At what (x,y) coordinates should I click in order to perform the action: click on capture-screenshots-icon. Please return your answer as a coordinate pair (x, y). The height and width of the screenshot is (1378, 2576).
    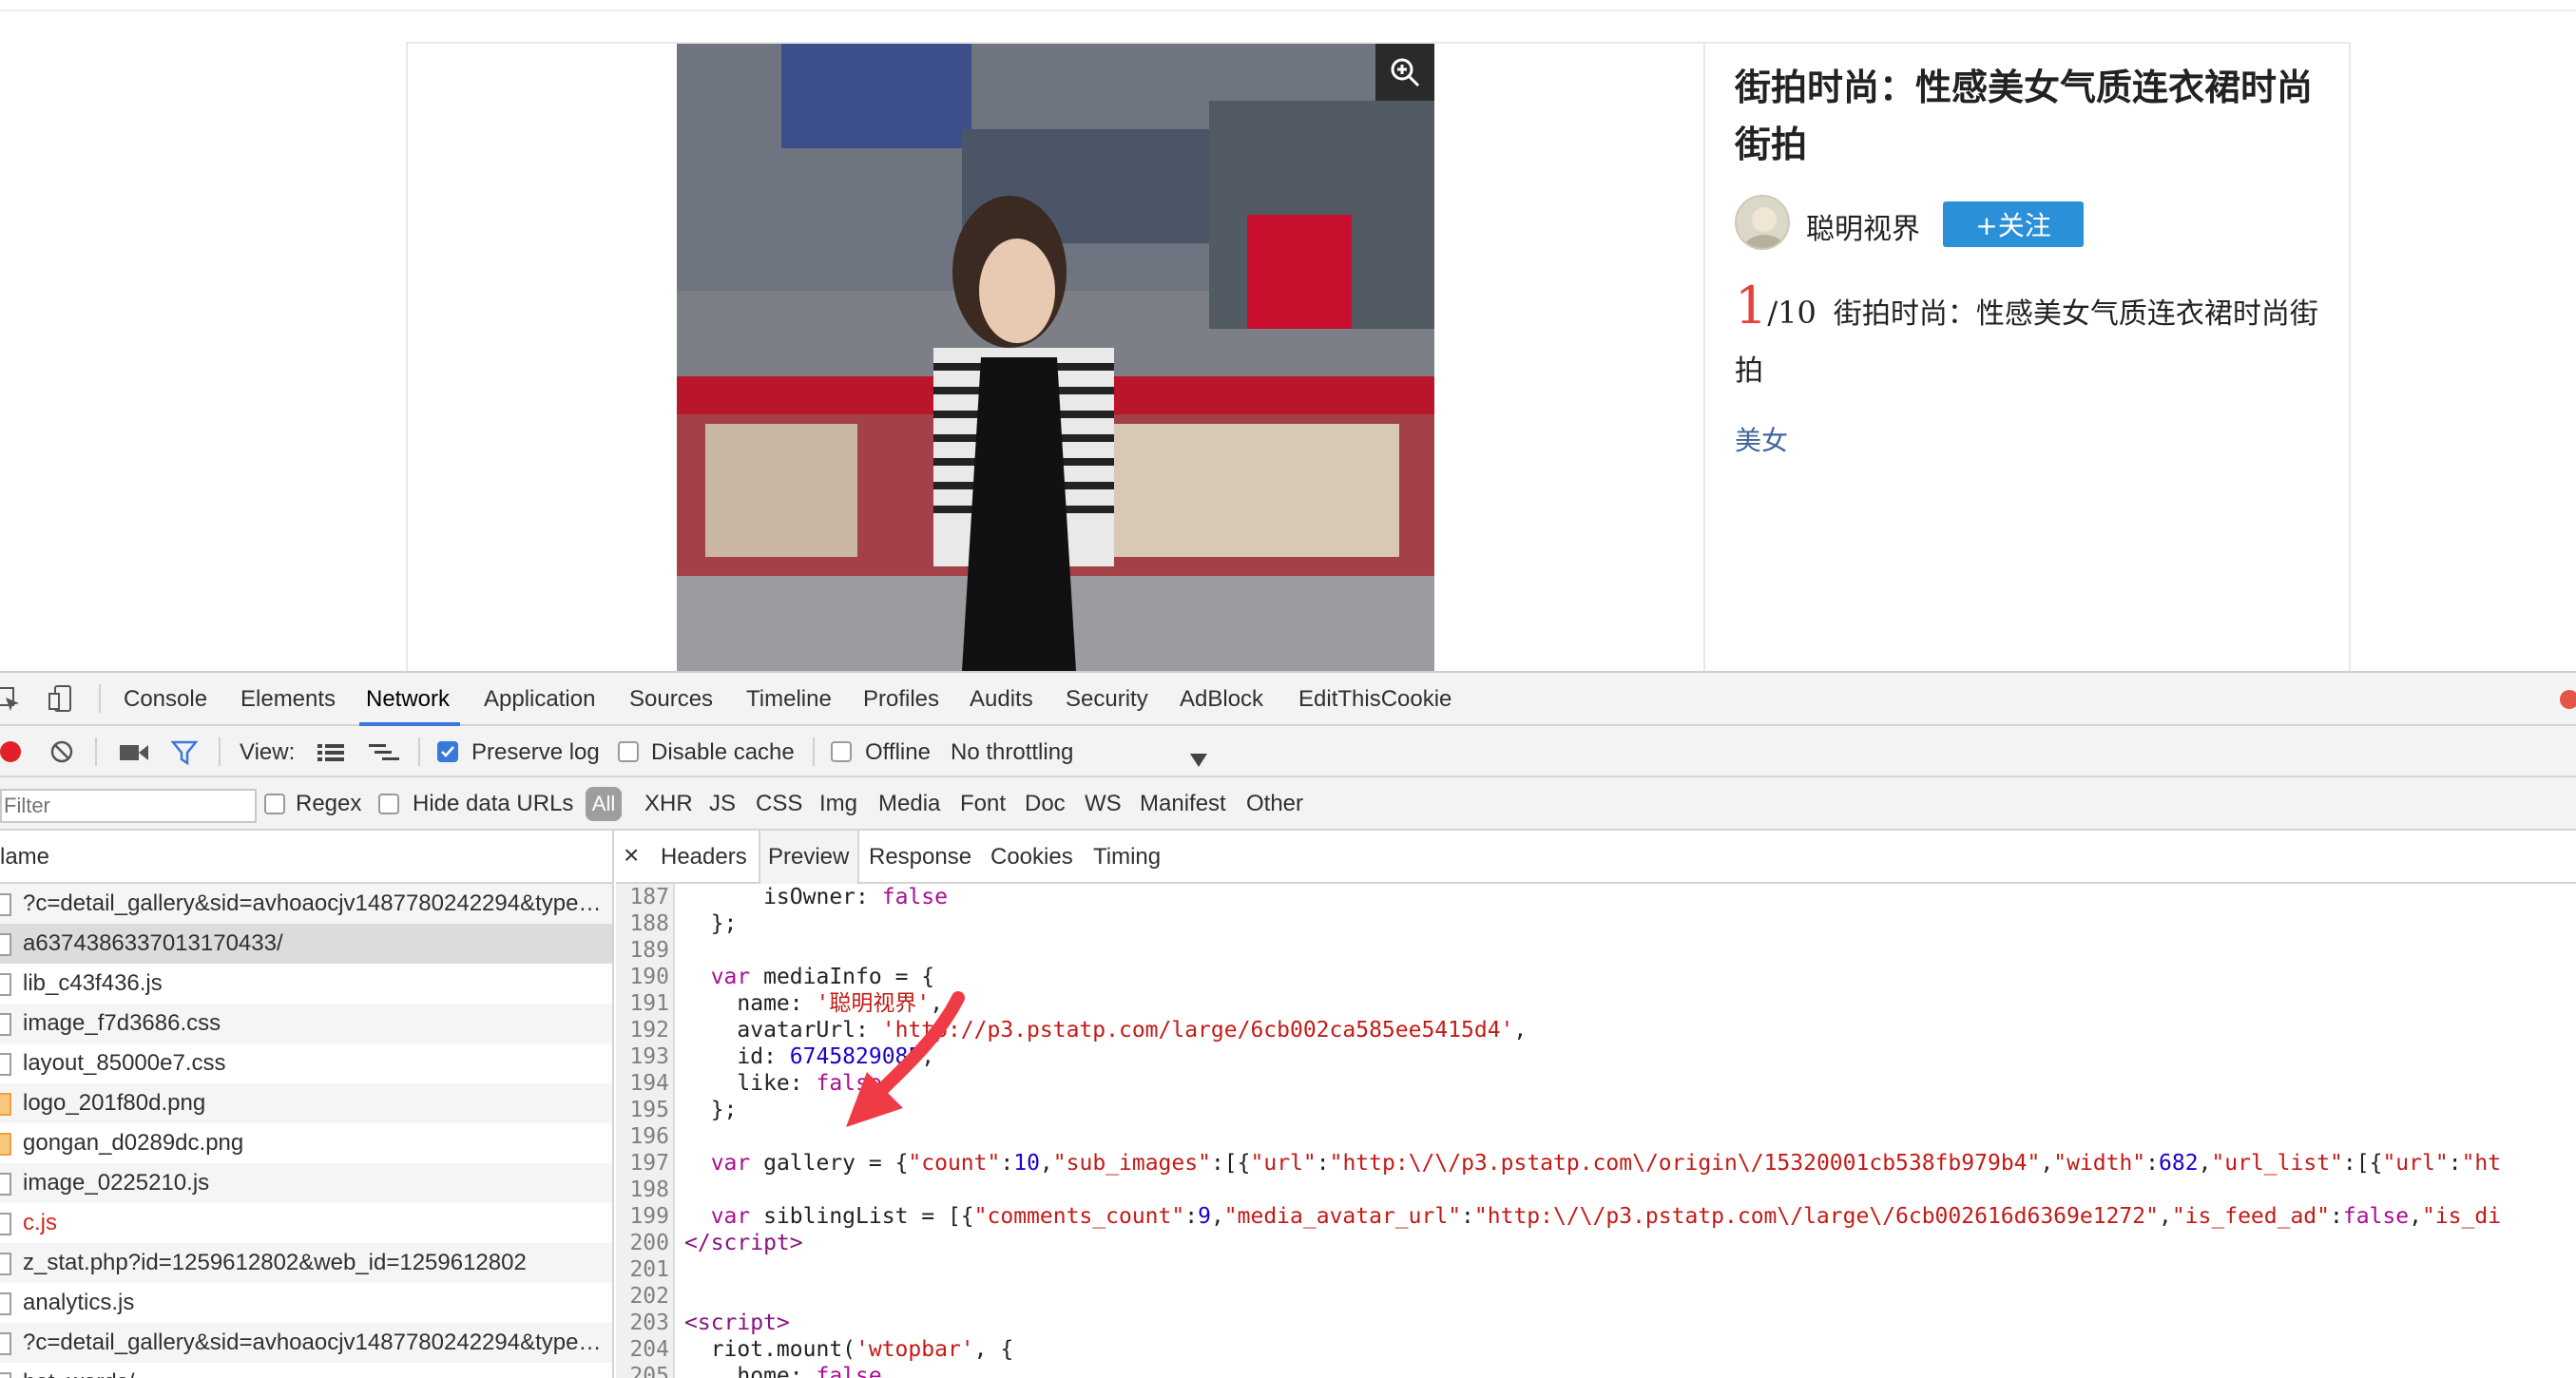
    Looking at the image, I should click on (134, 756).